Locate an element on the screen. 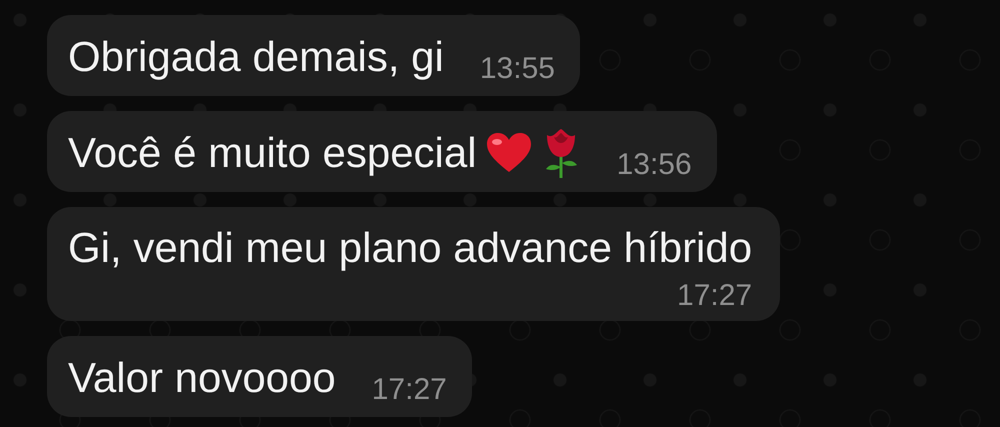 The width and height of the screenshot is (1000, 427). message-time: 13:56 is located at coordinates (654, 165).